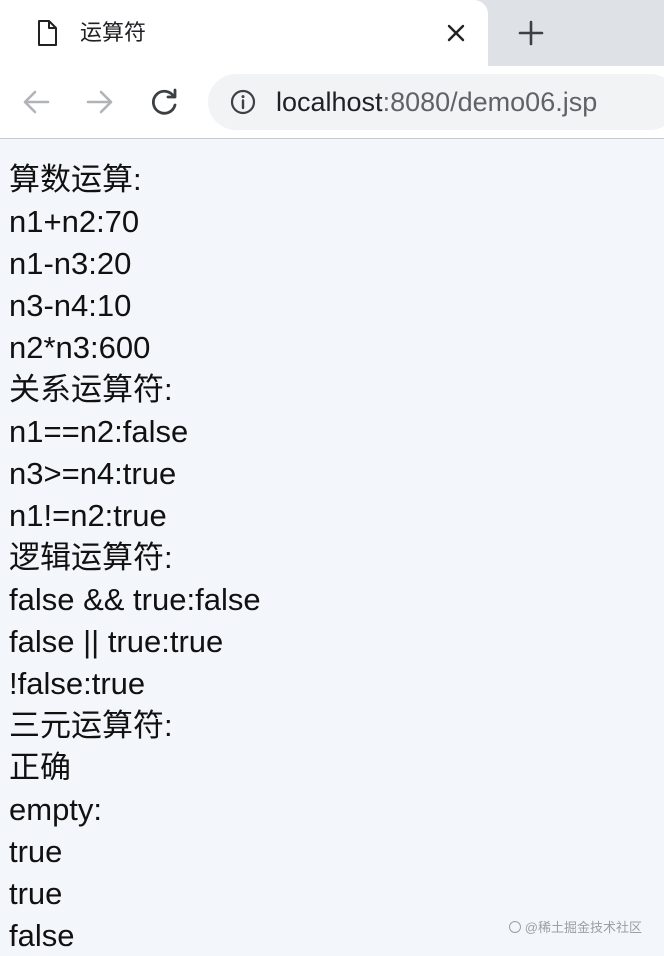 The image size is (664, 956). What do you see at coordinates (47, 33) in the screenshot?
I see `page-icon` at bounding box center [47, 33].